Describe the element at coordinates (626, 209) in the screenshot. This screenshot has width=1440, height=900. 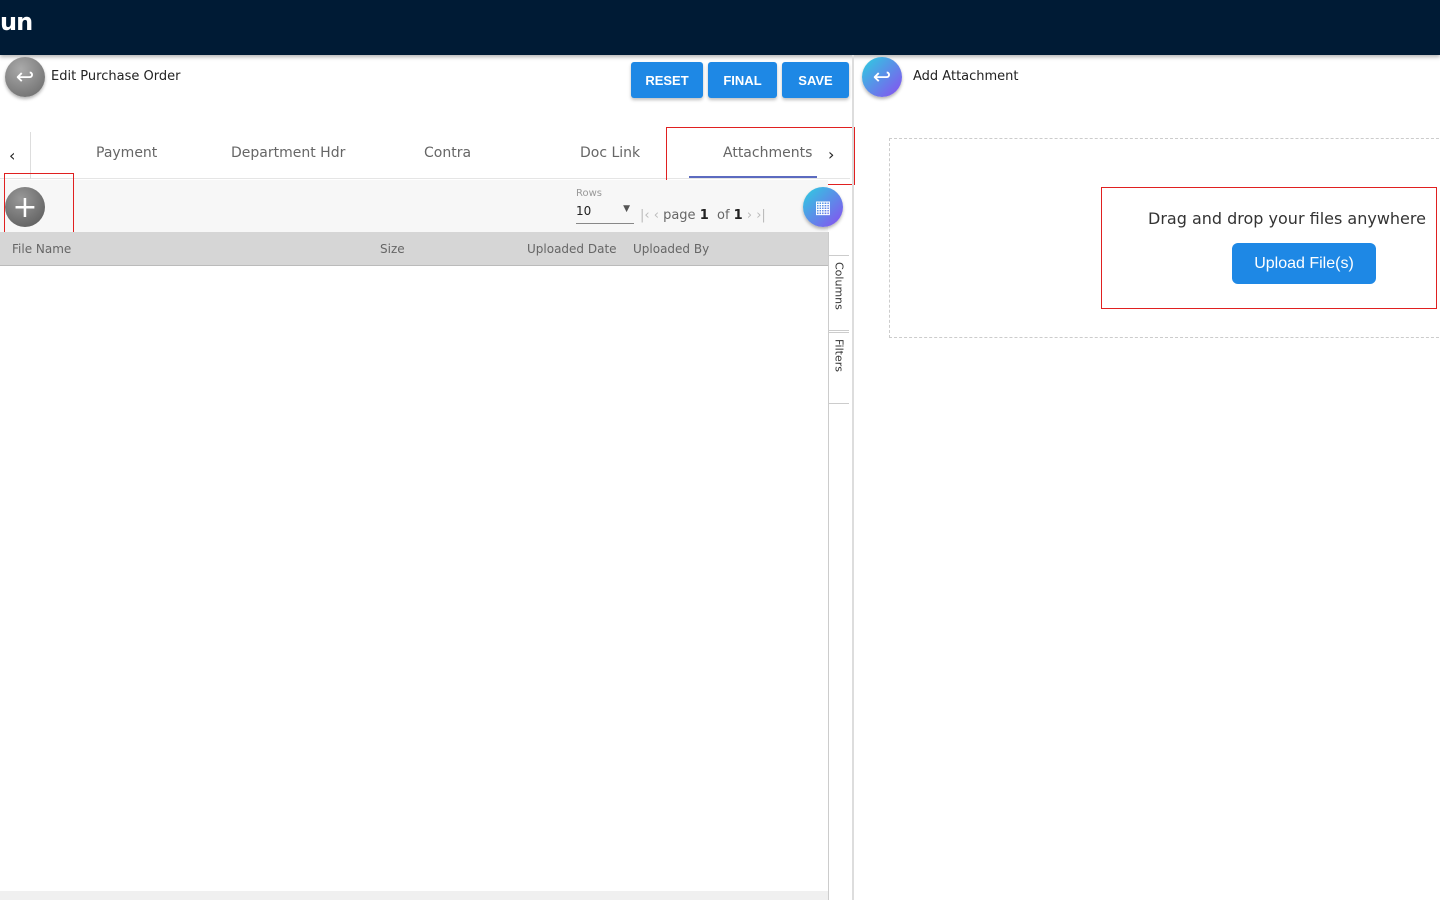
I see `dropdown-icon: ▼` at that location.